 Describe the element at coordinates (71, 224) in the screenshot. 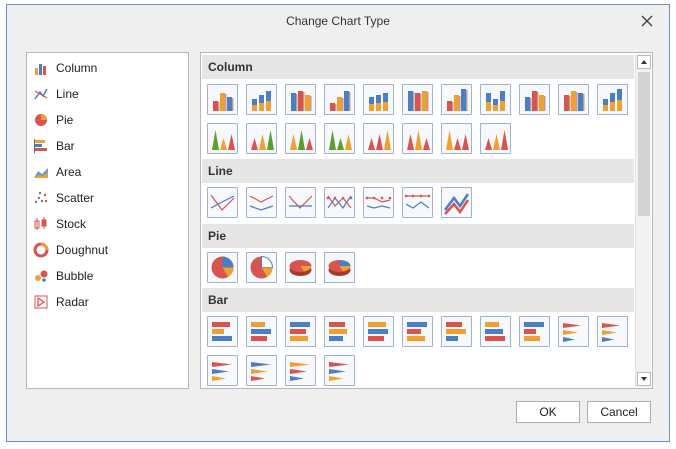

I see `chart-type-label: Stock` at that location.